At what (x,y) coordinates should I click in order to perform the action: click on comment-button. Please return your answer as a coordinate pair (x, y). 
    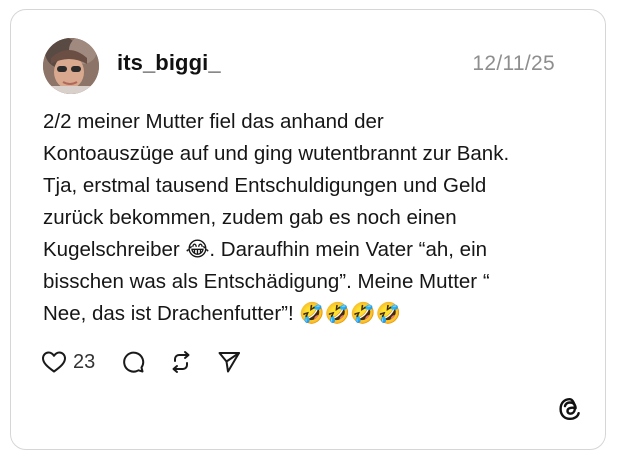
    Looking at the image, I should click on (133, 362).